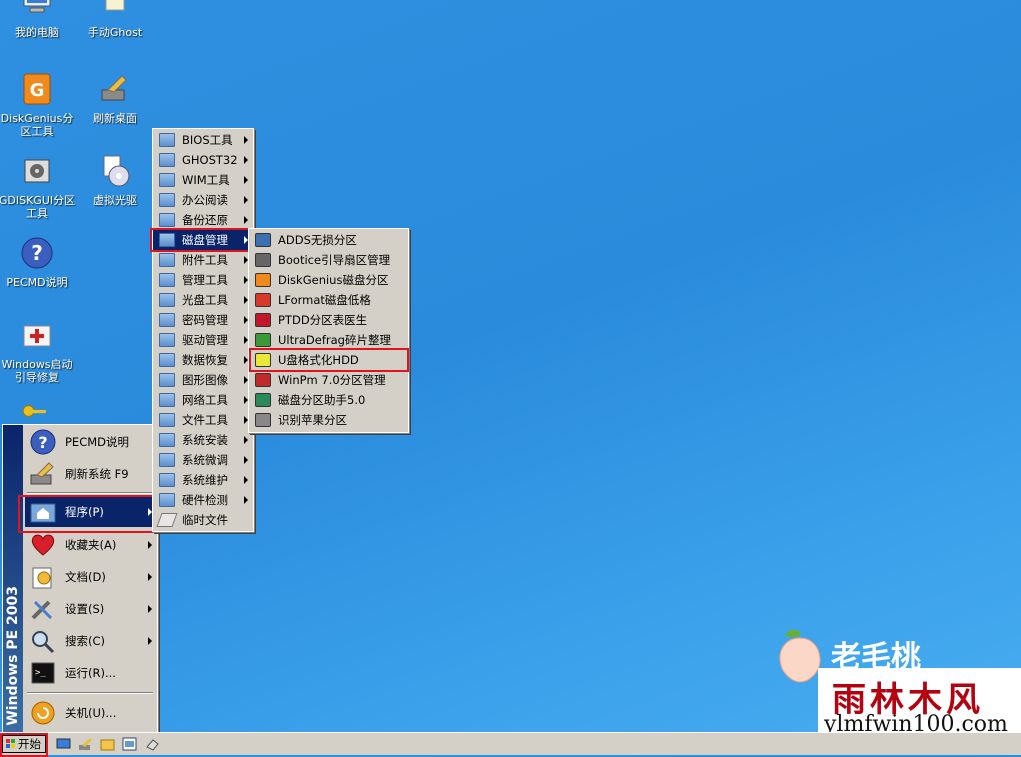  I want to click on desktop-icon-diskgenius: G DiskGenius分区工具, so click(38, 105).